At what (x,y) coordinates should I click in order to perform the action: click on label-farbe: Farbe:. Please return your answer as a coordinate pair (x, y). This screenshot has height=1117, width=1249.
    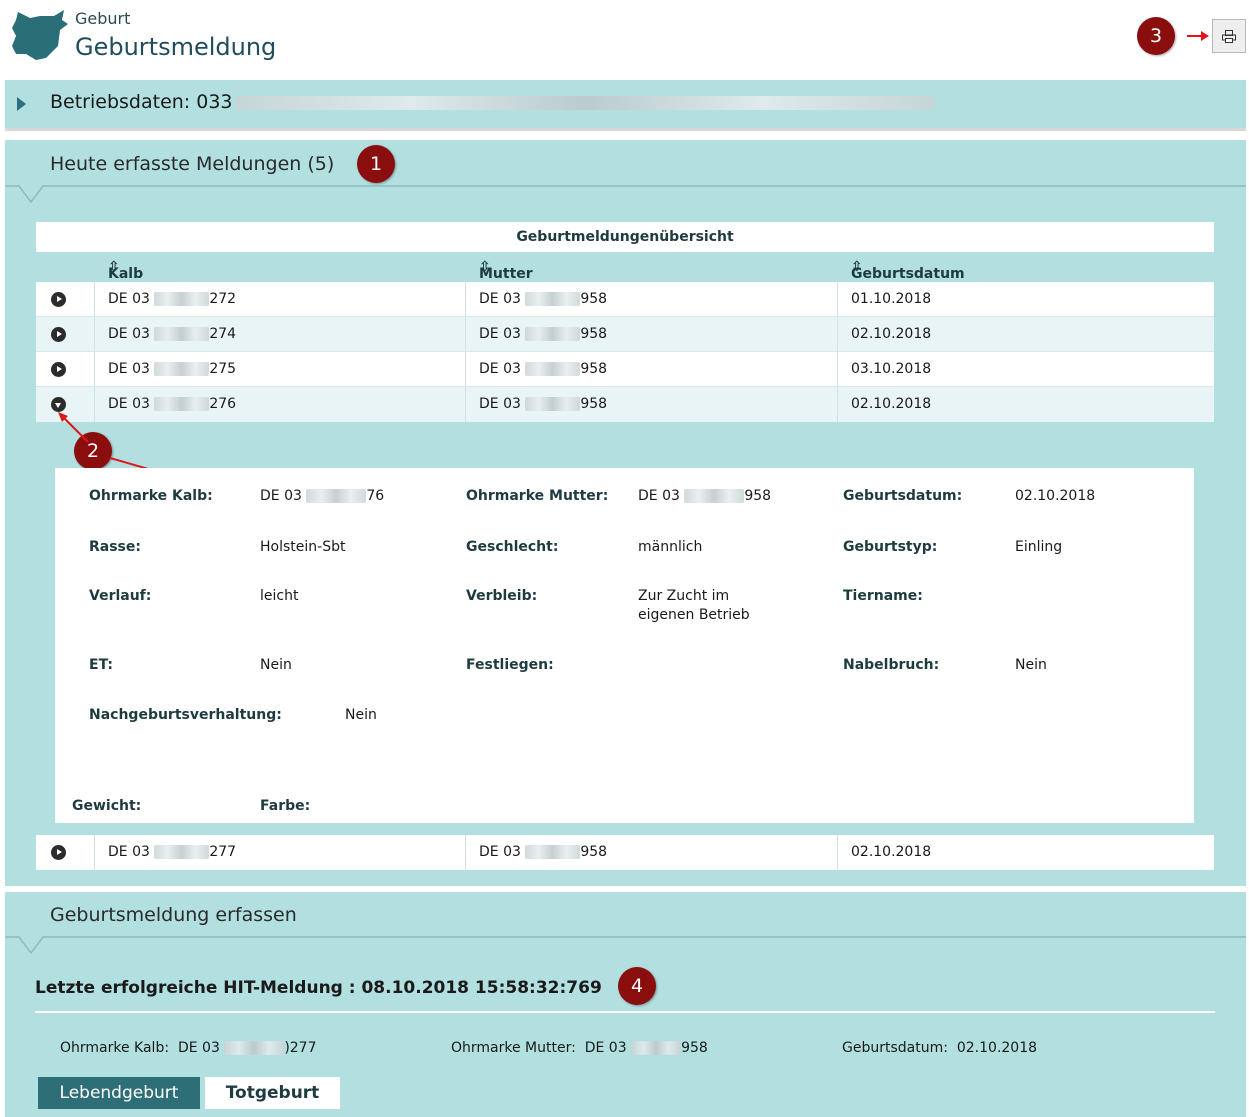
    Looking at the image, I should click on (285, 806).